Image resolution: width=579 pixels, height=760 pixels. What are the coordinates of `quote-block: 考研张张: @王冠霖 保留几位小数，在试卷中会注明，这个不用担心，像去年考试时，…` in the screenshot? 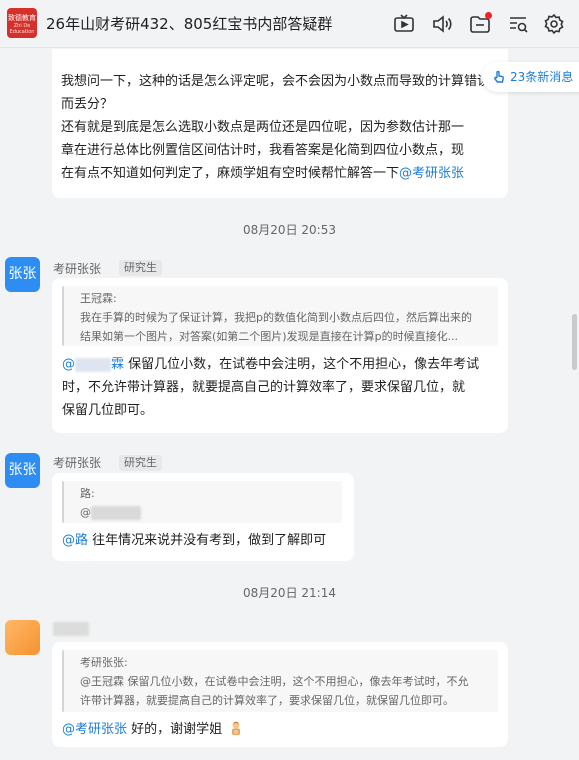 It's located at (280, 681).